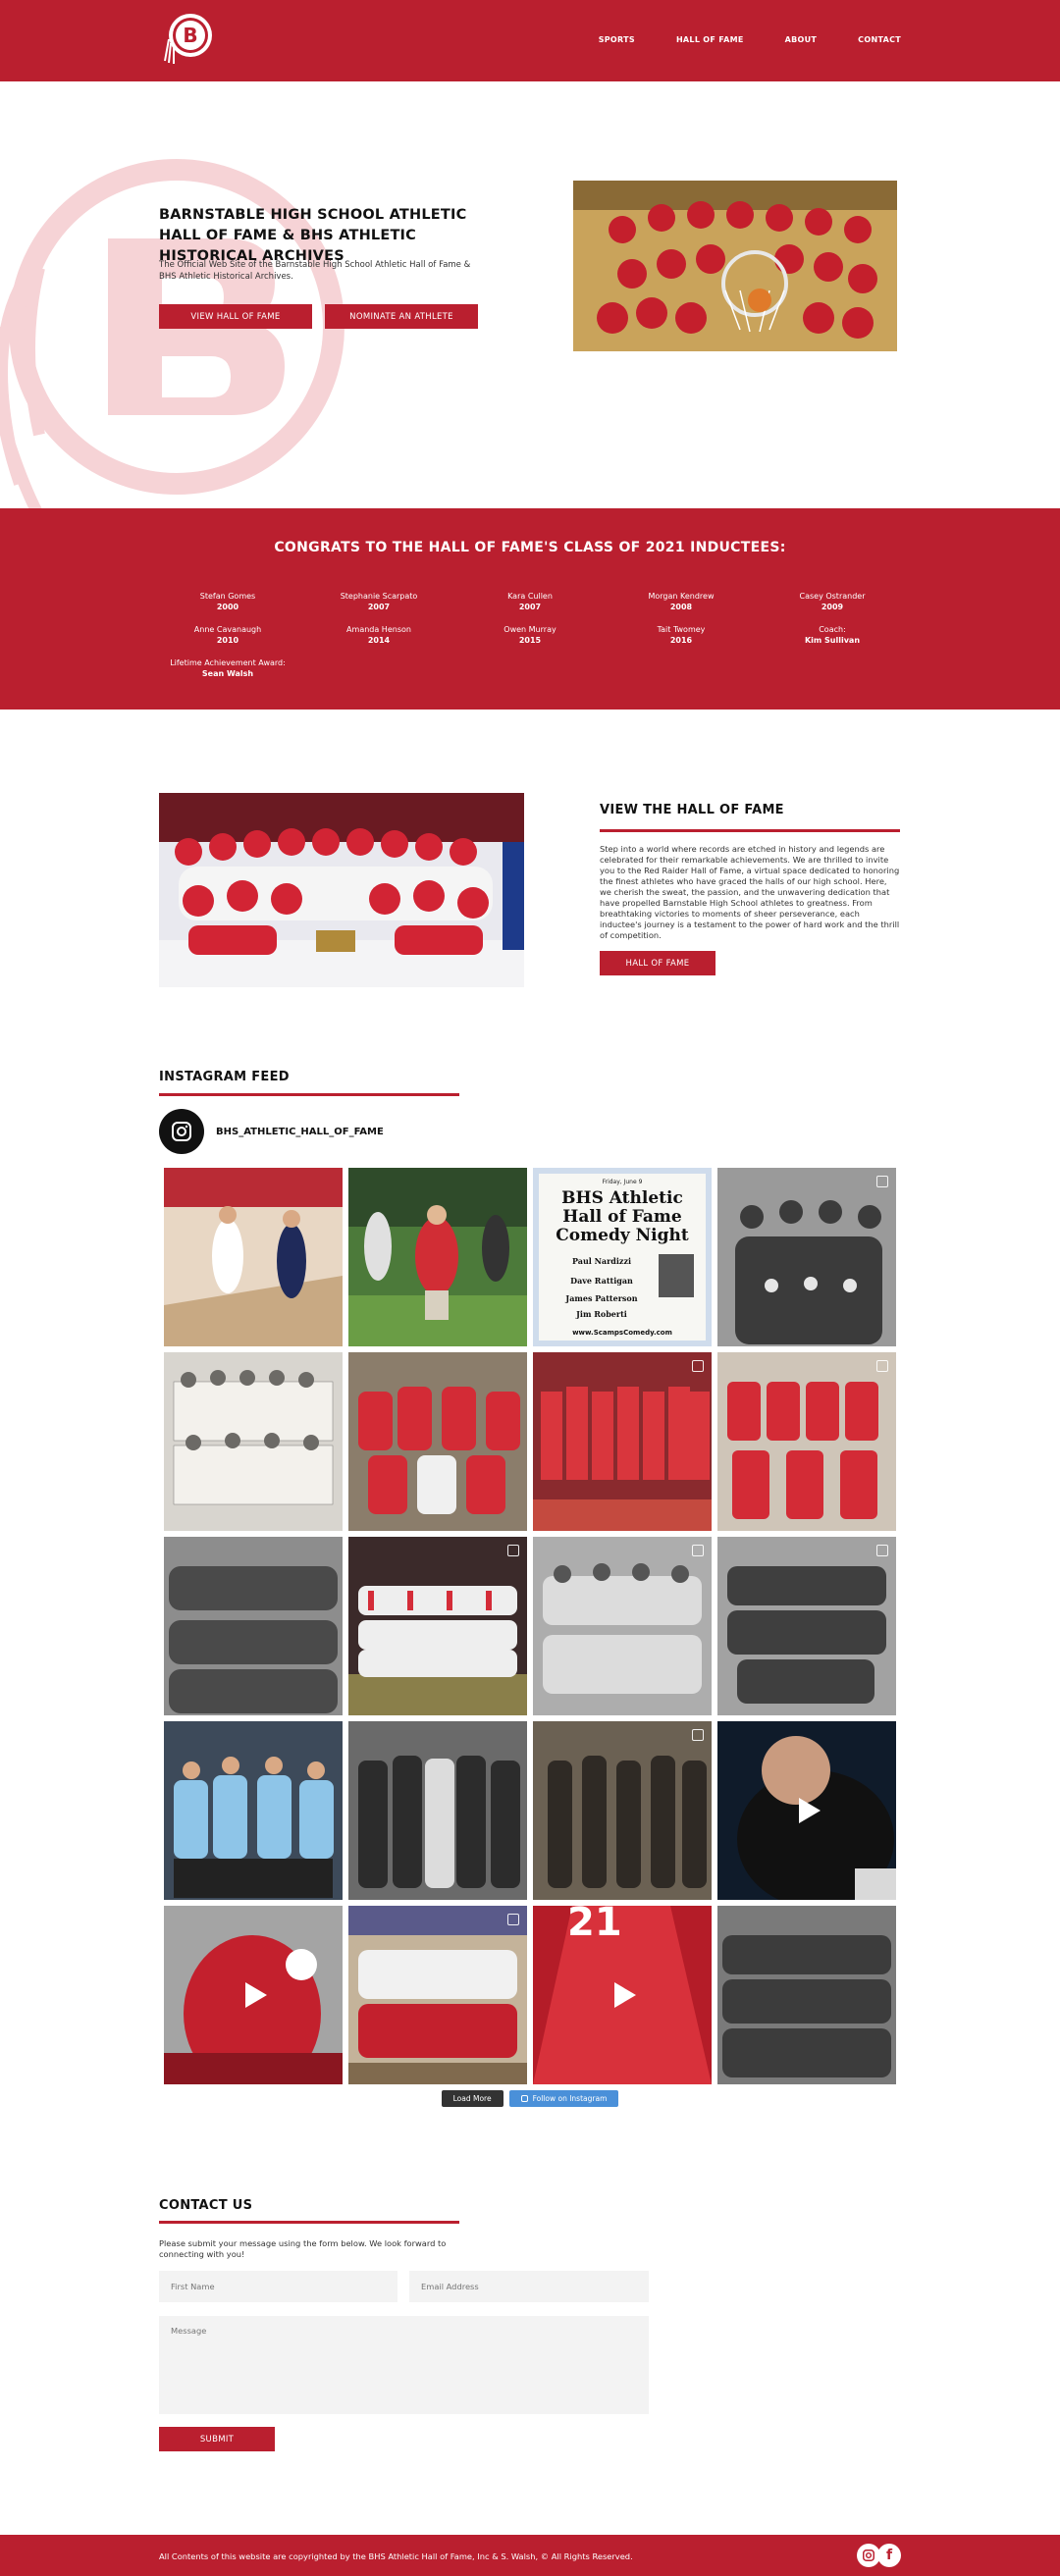  Describe the element at coordinates (227, 635) in the screenshot. I see `inductee: Anne Cavanaugh 2010` at that location.